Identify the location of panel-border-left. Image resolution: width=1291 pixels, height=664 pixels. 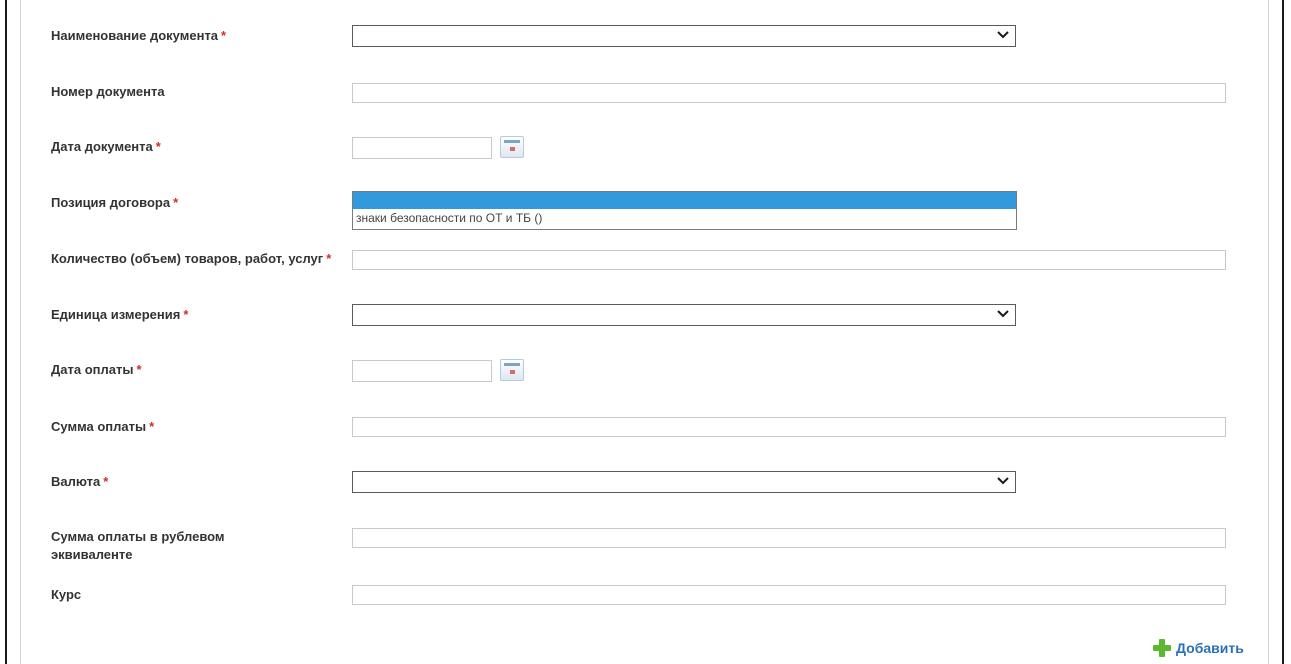
(20, 332).